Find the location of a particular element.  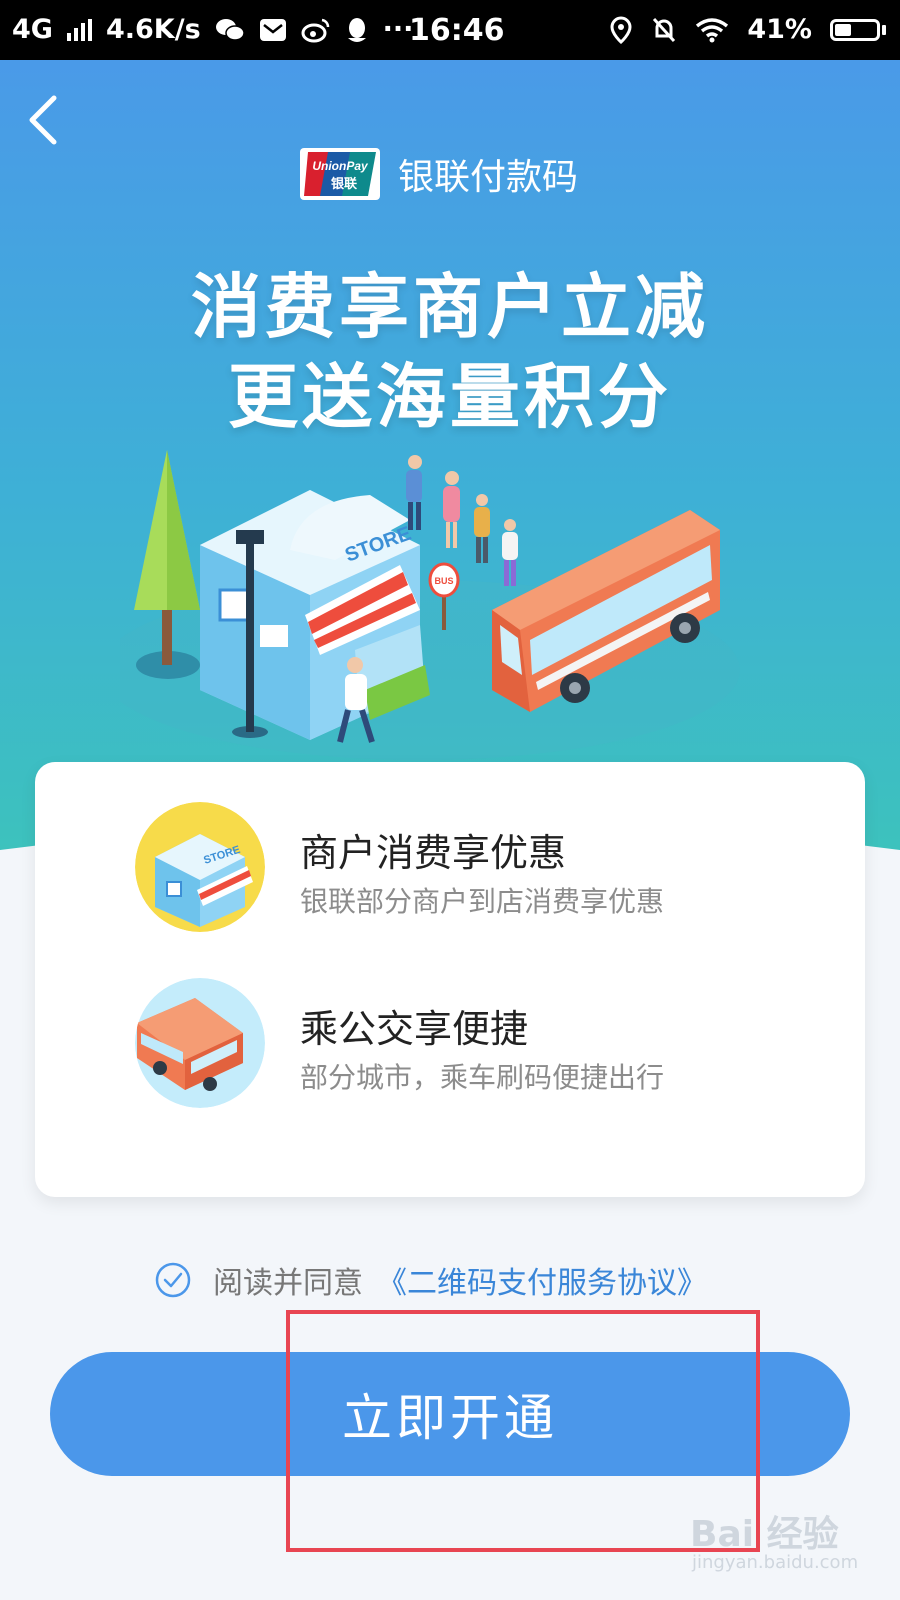

feature-subtitle: 银联部分商户到店消费享优惠 is located at coordinates (482, 901).